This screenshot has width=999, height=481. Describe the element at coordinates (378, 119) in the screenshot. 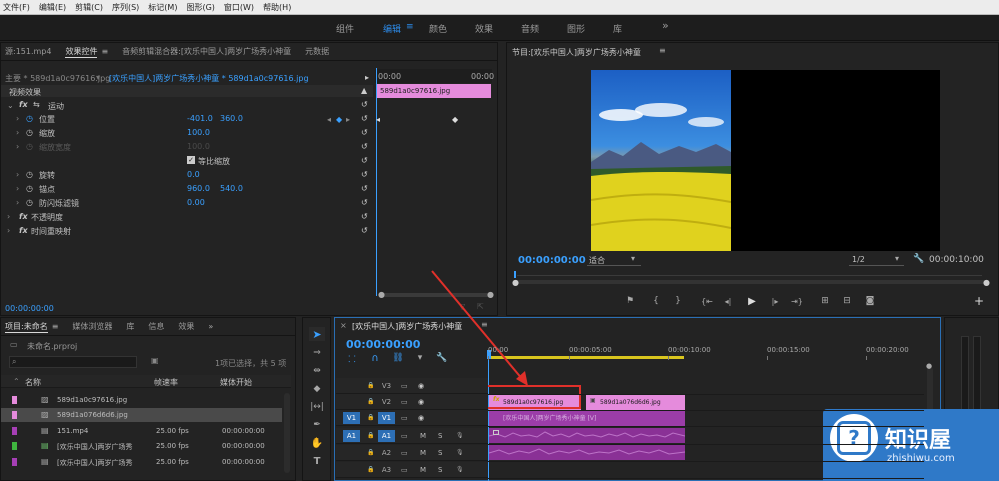

I see `keyframe-start-icon: ◂` at that location.